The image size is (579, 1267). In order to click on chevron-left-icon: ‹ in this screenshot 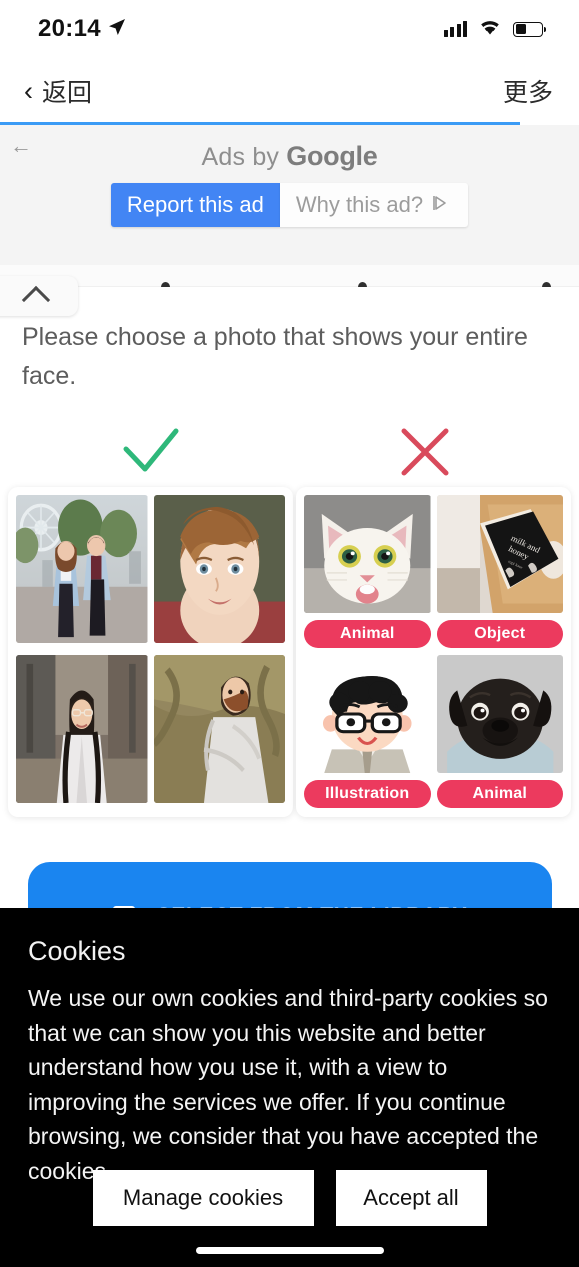, I will do `click(28, 90)`.